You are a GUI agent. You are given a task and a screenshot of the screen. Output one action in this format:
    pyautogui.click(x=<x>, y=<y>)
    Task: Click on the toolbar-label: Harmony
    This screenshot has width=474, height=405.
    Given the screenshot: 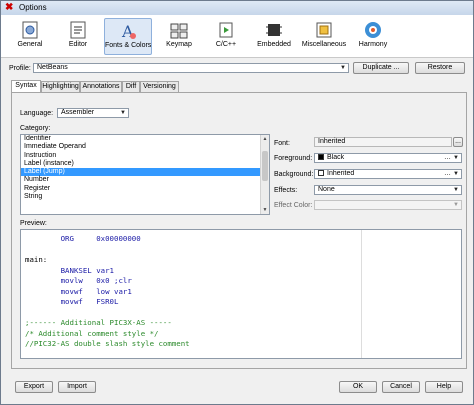 What is the action you would take?
    pyautogui.click(x=373, y=44)
    